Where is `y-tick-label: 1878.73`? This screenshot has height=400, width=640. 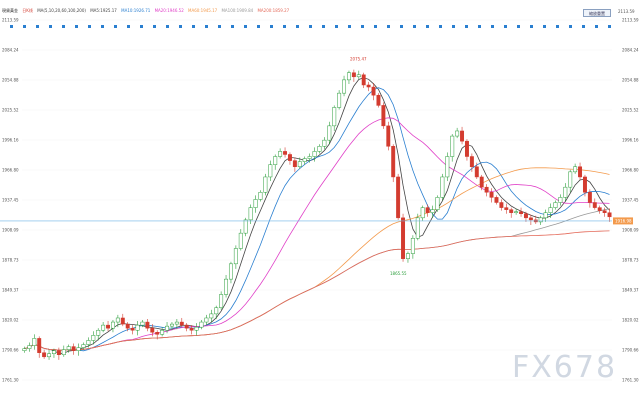 y-tick-label: 1878.73 is located at coordinates (10, 260).